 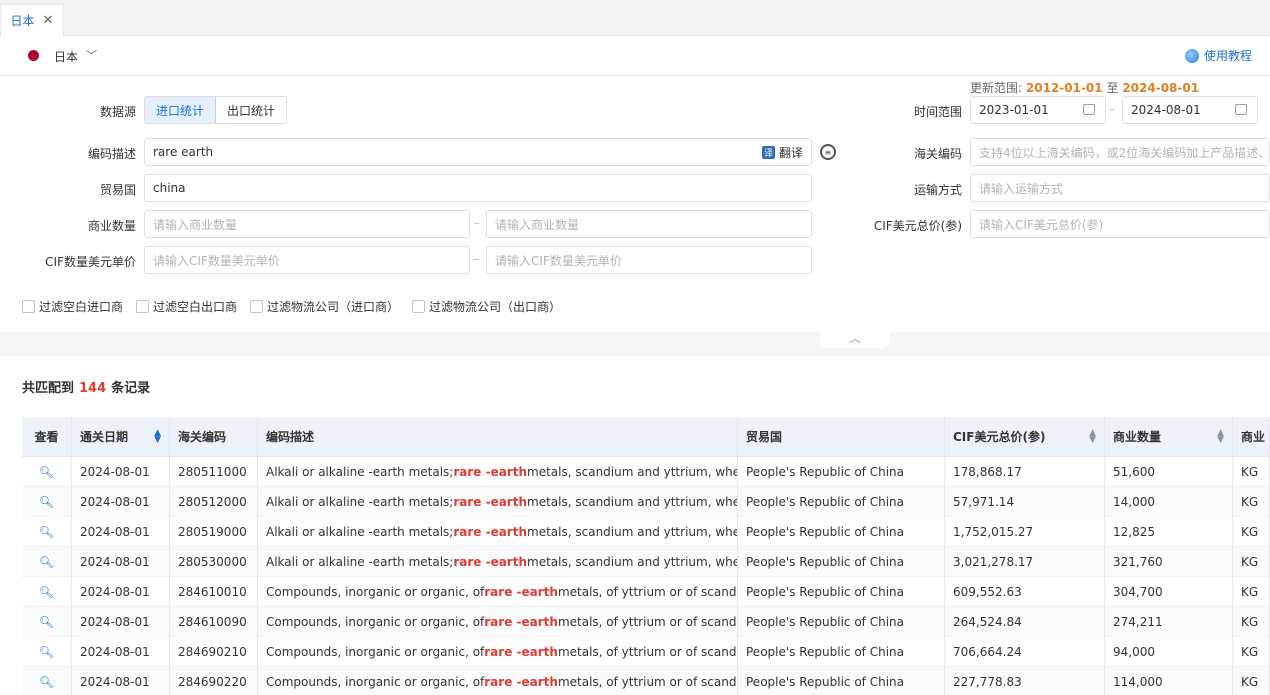 What do you see at coordinates (486, 306) in the screenshot?
I see `filter-logistics-exporter: 过滤物流公司（出口商）` at bounding box center [486, 306].